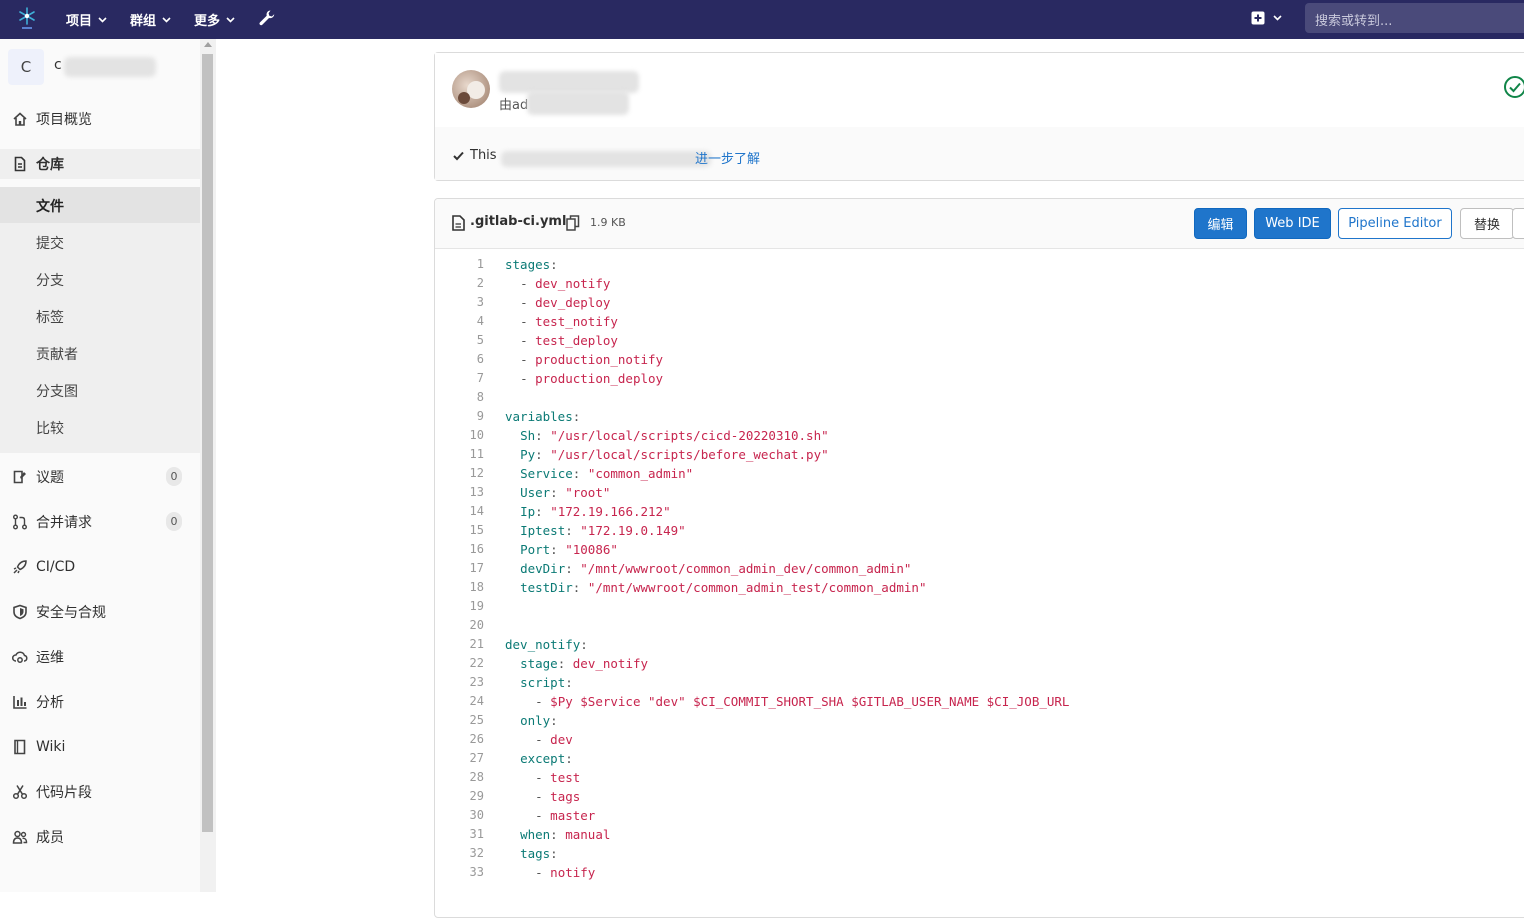 This screenshot has height=918, width=1524. What do you see at coordinates (100, 522) in the screenshot?
I see `sidebar-item-merge-requests: 合并请求 0` at bounding box center [100, 522].